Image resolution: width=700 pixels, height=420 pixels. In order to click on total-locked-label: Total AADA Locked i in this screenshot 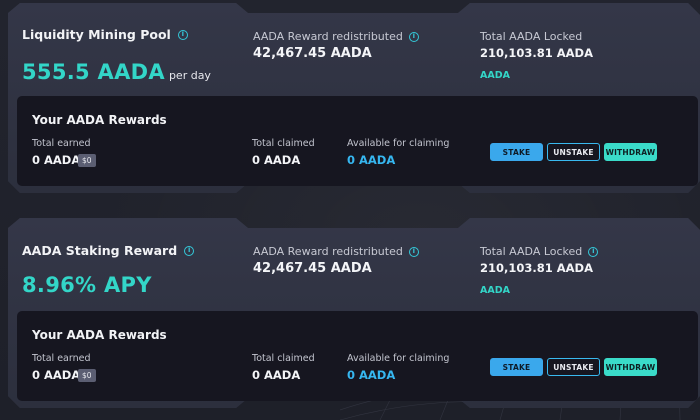, I will do `click(539, 251)`.